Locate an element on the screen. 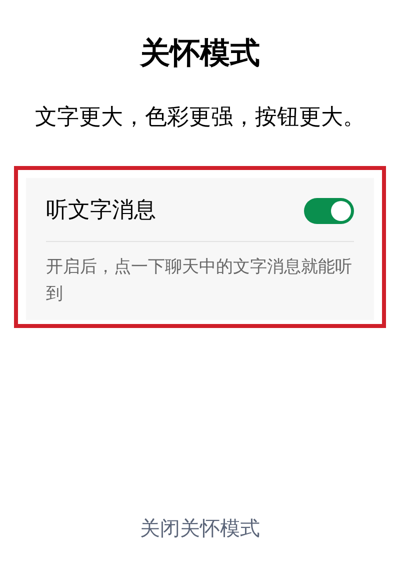 The image size is (400, 583). toggle-switch is located at coordinates (329, 211).